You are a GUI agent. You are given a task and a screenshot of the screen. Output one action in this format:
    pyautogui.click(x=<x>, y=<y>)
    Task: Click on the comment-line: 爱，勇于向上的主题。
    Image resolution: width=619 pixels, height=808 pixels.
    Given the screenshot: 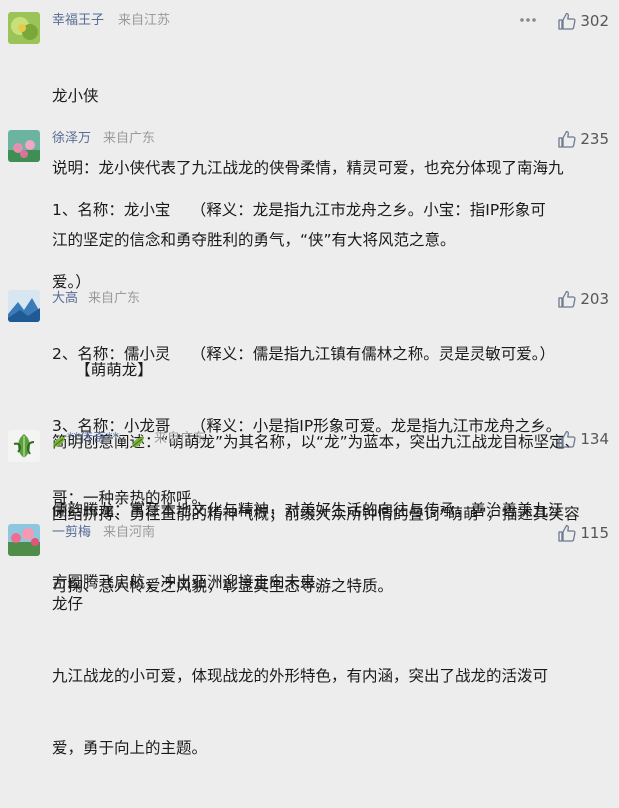 What is the action you would take?
    pyautogui.click(x=130, y=748)
    